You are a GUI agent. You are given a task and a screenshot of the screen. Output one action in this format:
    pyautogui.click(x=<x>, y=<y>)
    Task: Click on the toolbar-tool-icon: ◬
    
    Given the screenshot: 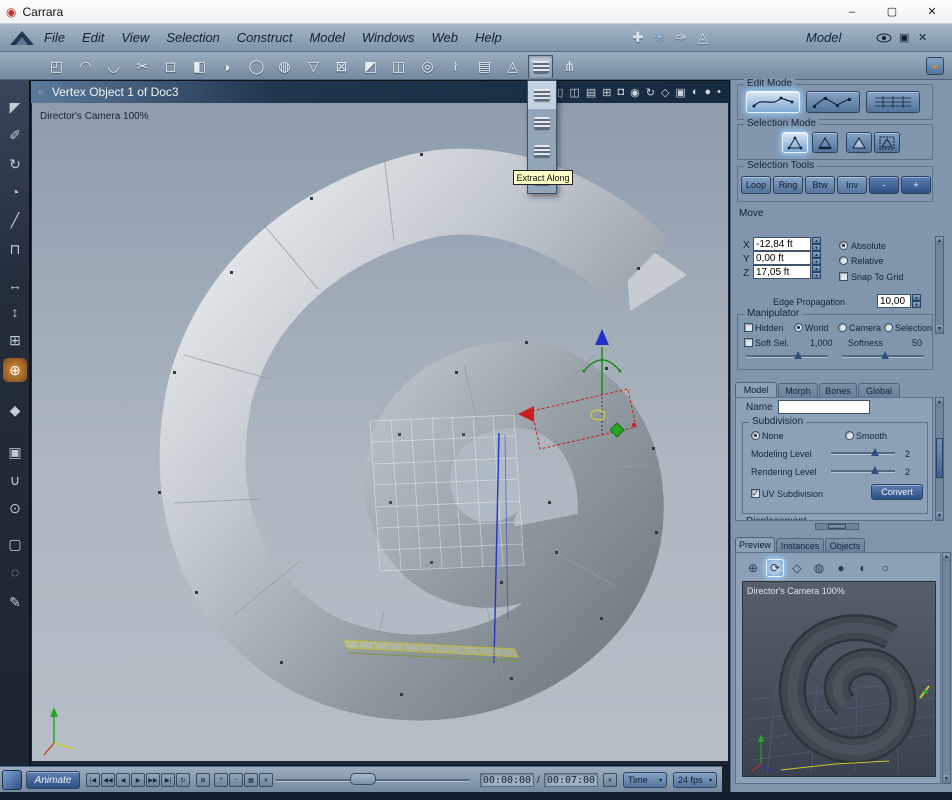 What is the action you would take?
    pyautogui.click(x=512, y=66)
    